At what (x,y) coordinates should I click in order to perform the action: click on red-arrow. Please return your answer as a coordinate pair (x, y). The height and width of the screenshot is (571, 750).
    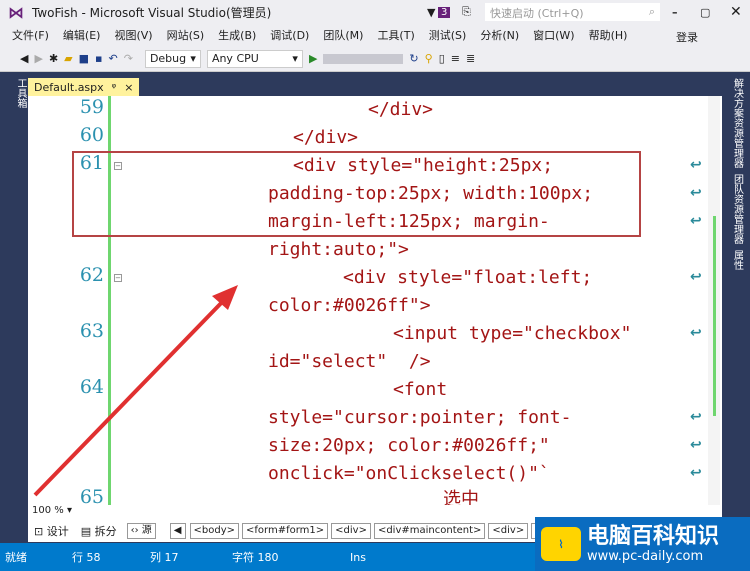
    Looking at the image, I should click on (135, 391).